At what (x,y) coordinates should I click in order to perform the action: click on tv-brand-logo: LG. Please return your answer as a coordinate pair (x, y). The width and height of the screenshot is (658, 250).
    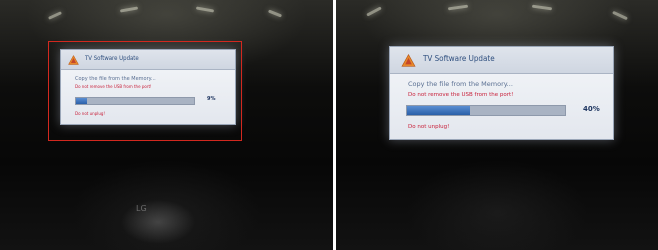
    Looking at the image, I should click on (141, 208).